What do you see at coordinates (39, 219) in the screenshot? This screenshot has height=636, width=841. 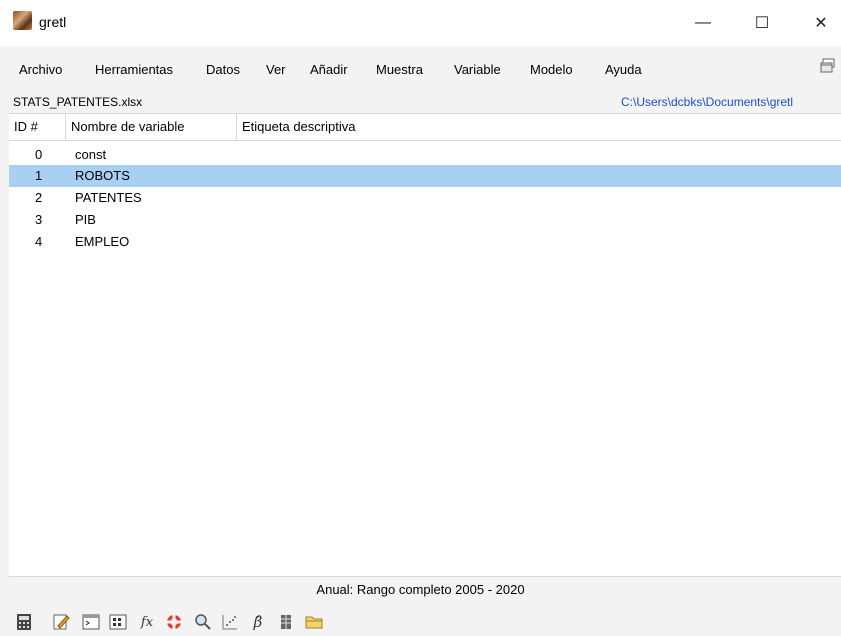 I see `row-id: 3` at bounding box center [39, 219].